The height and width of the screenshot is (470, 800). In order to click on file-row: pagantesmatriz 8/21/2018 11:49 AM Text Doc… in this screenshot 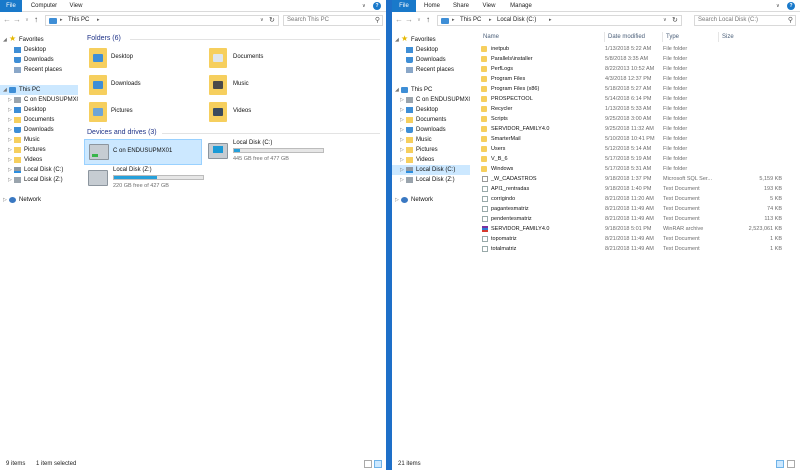, I will do `click(636, 209)`.